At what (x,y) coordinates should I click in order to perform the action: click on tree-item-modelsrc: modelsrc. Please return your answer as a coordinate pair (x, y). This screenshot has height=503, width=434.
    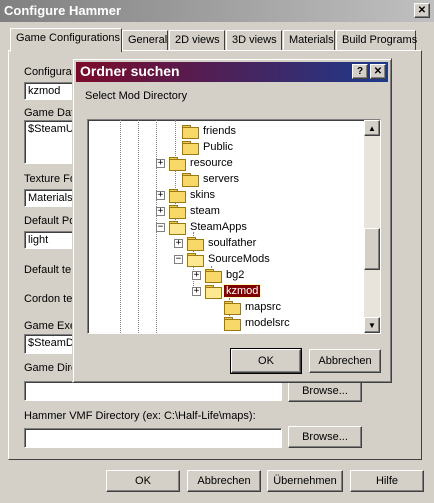
    Looking at the image, I should click on (258, 323).